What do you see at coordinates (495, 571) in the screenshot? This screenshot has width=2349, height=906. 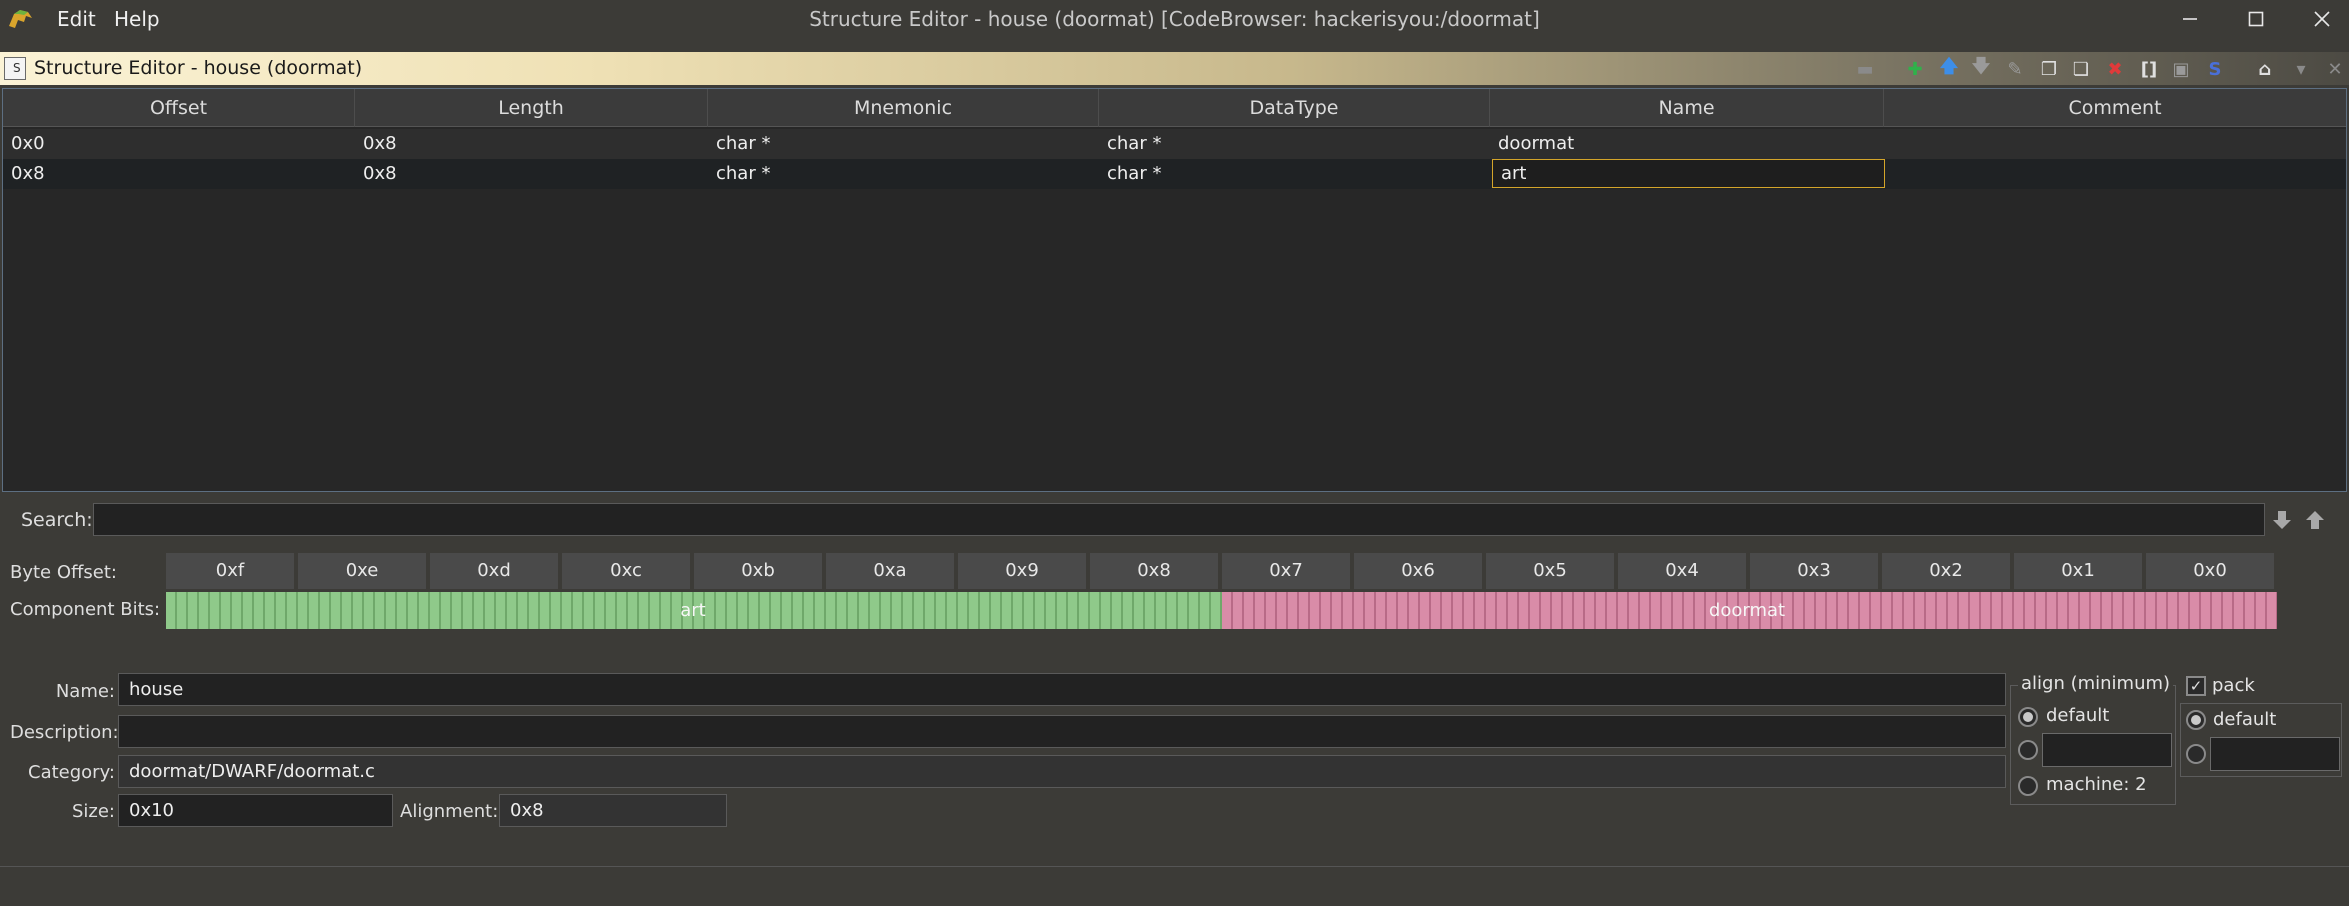 I see `byte-offset-cell: 0xd` at bounding box center [495, 571].